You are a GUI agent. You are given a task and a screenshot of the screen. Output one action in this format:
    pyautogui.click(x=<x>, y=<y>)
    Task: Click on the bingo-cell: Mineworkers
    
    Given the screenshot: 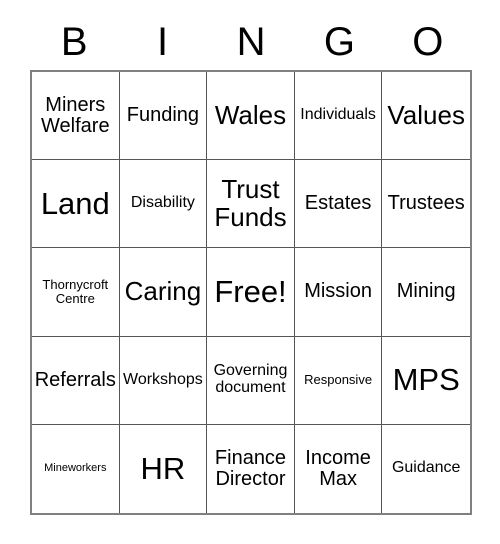 What is the action you would take?
    pyautogui.click(x=76, y=468)
    